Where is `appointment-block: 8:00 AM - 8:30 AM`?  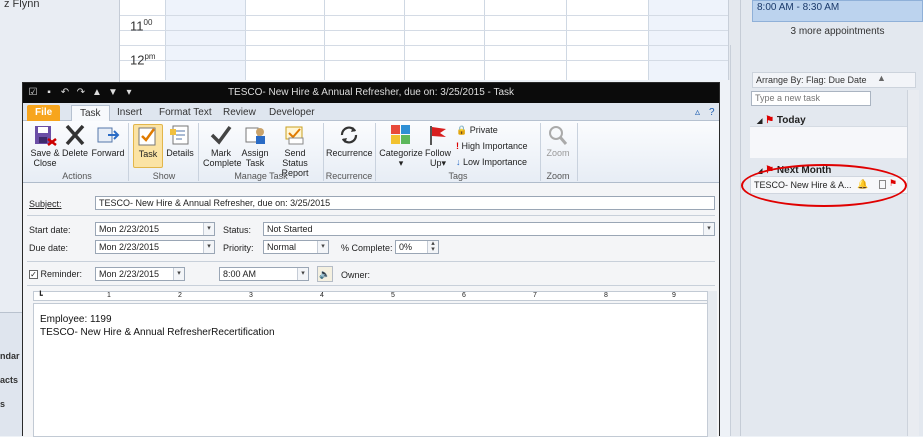 appointment-block: 8:00 AM - 8:30 AM is located at coordinates (837, 11).